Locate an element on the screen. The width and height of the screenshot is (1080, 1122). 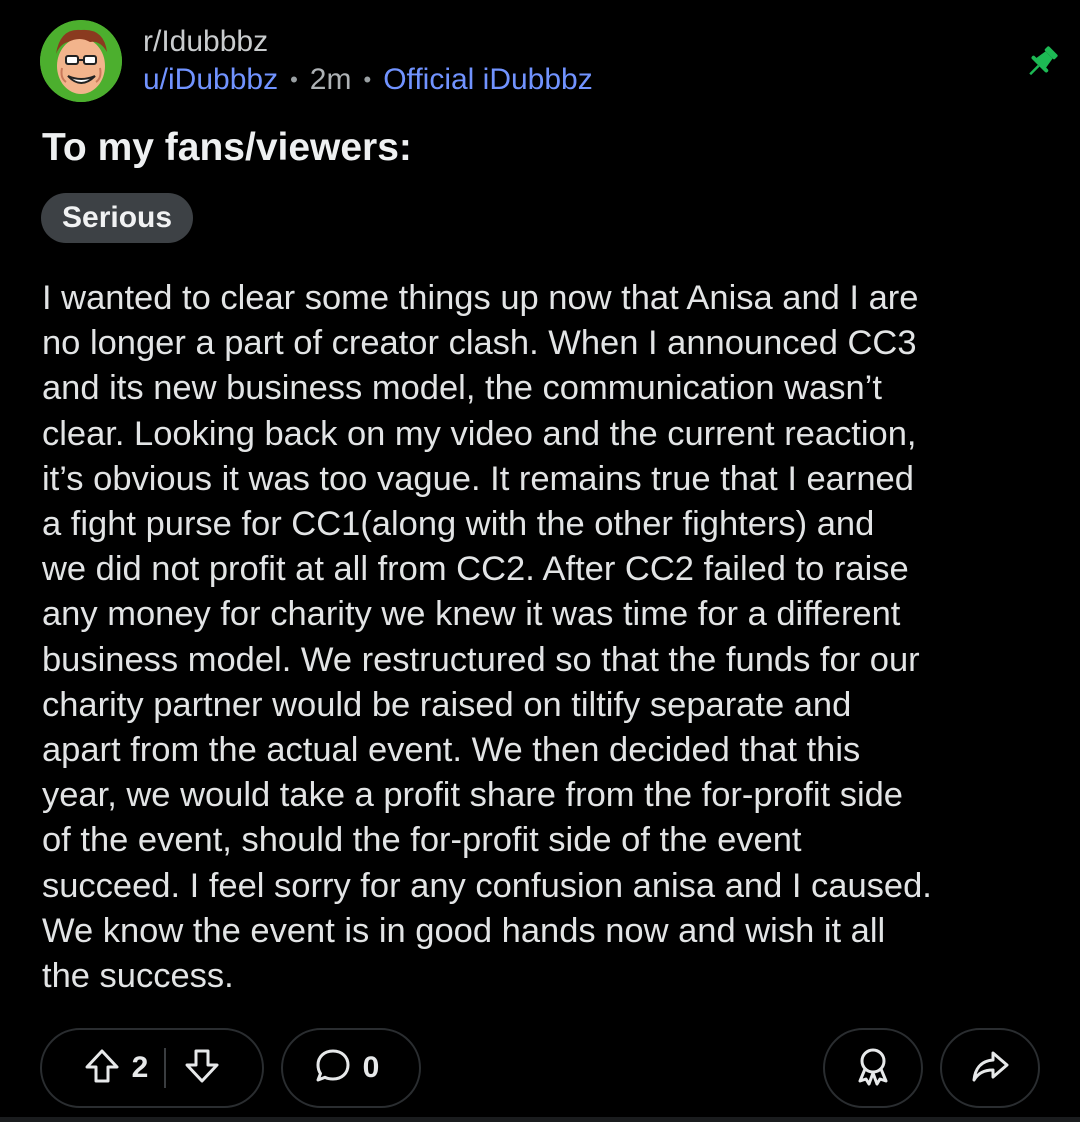
pin-icon is located at coordinates (1042, 62).